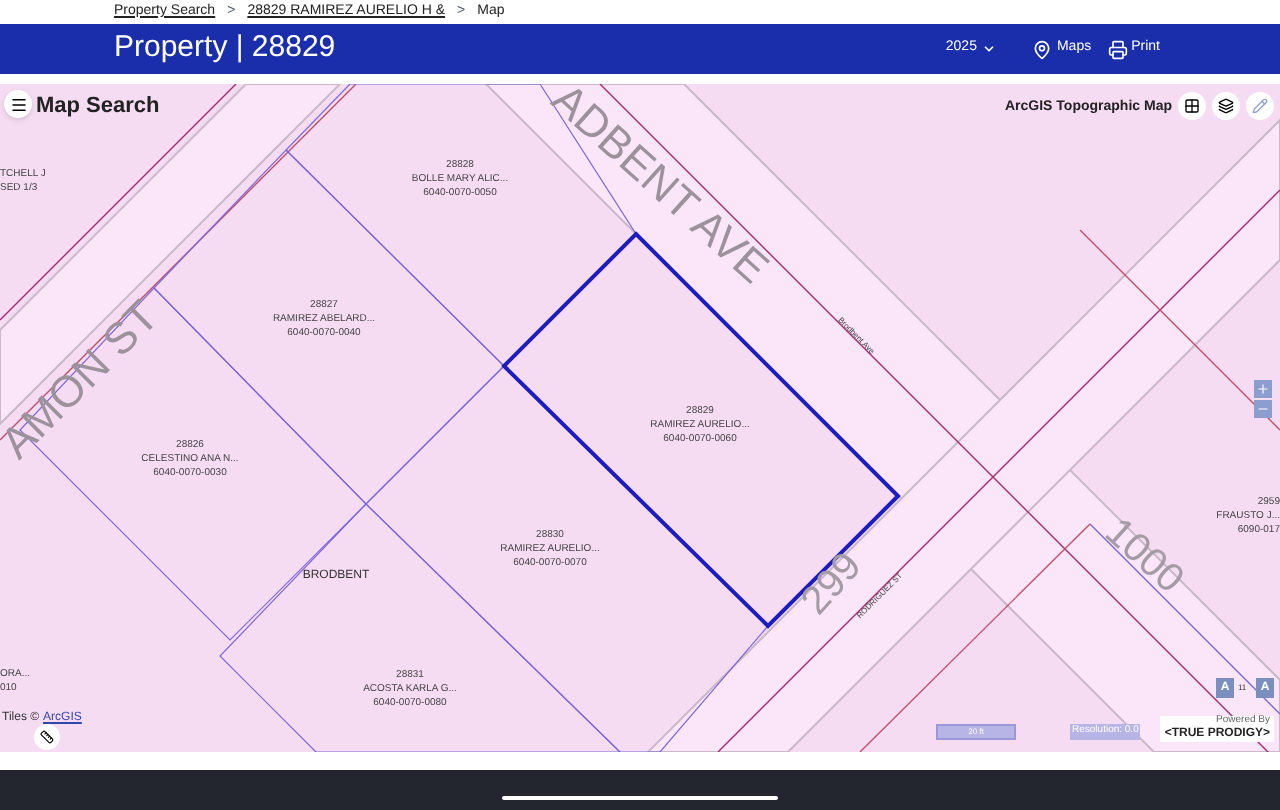  What do you see at coordinates (1042, 49) in the screenshot?
I see `pin-icon` at bounding box center [1042, 49].